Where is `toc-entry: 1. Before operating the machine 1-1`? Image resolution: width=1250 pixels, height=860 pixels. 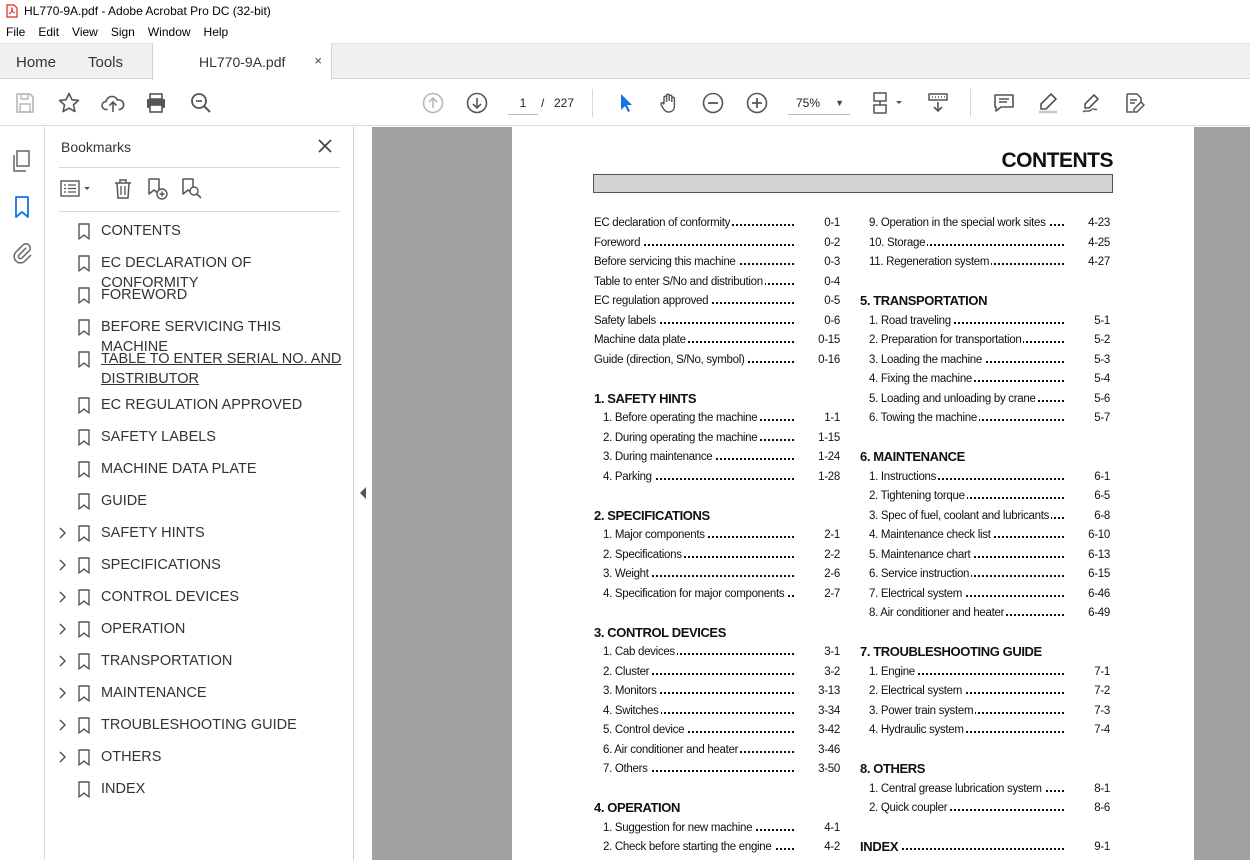
toc-entry: 1. Before operating the machine 1-1 is located at coordinates (717, 419).